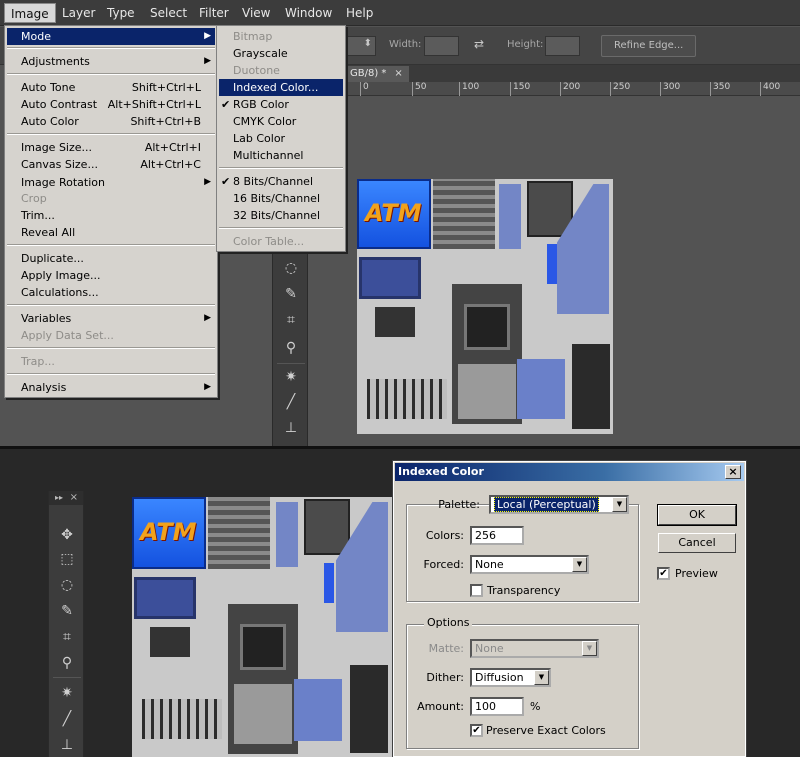 This screenshot has height=757, width=800. Describe the element at coordinates (497, 706) in the screenshot. I see `amount-input: 100` at that location.